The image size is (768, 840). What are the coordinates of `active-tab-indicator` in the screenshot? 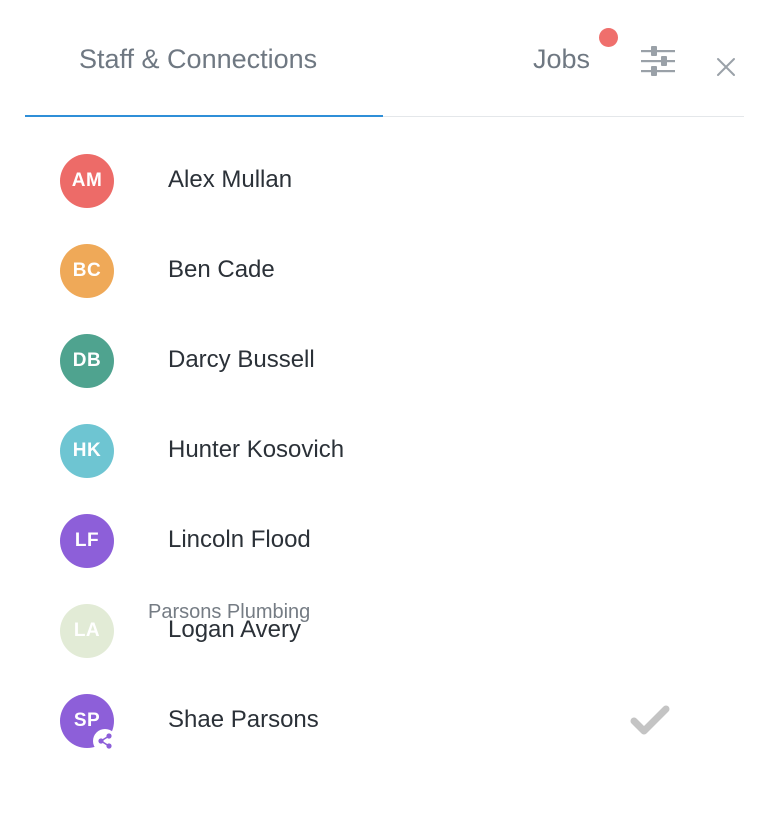 It's located at (204, 116).